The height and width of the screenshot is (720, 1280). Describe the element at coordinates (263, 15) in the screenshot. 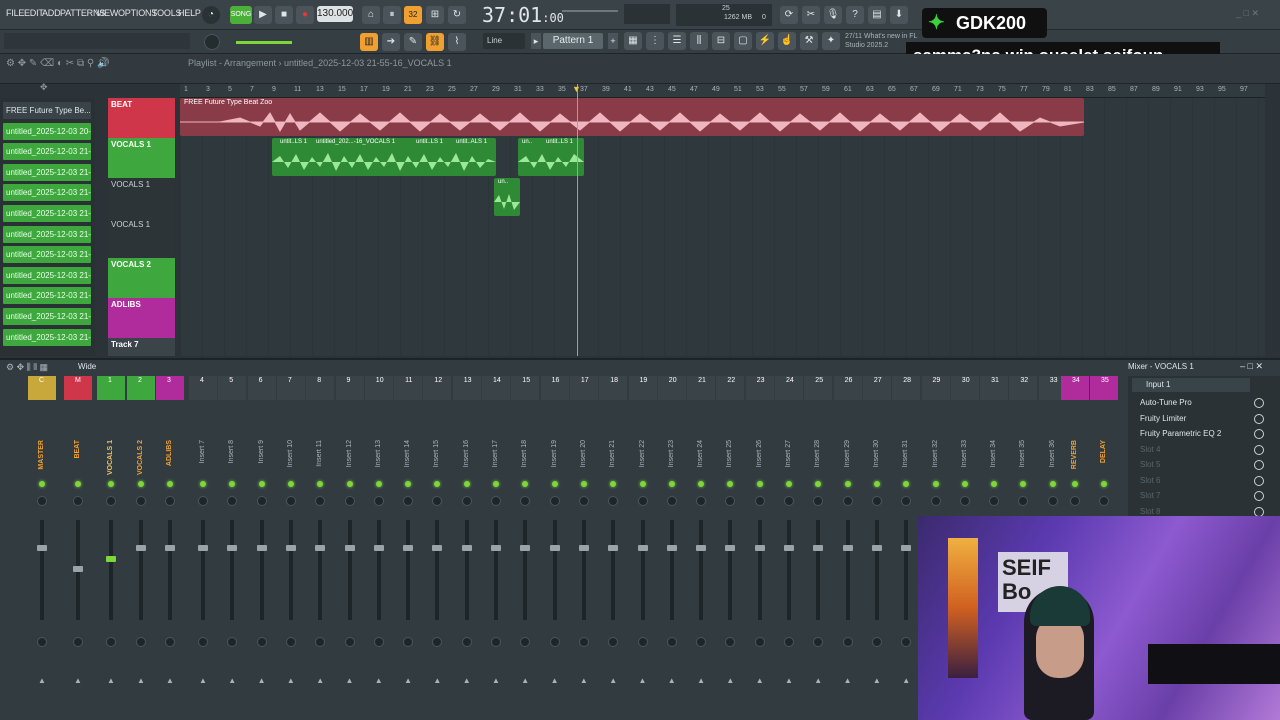

I see `play-button: ▶` at that location.